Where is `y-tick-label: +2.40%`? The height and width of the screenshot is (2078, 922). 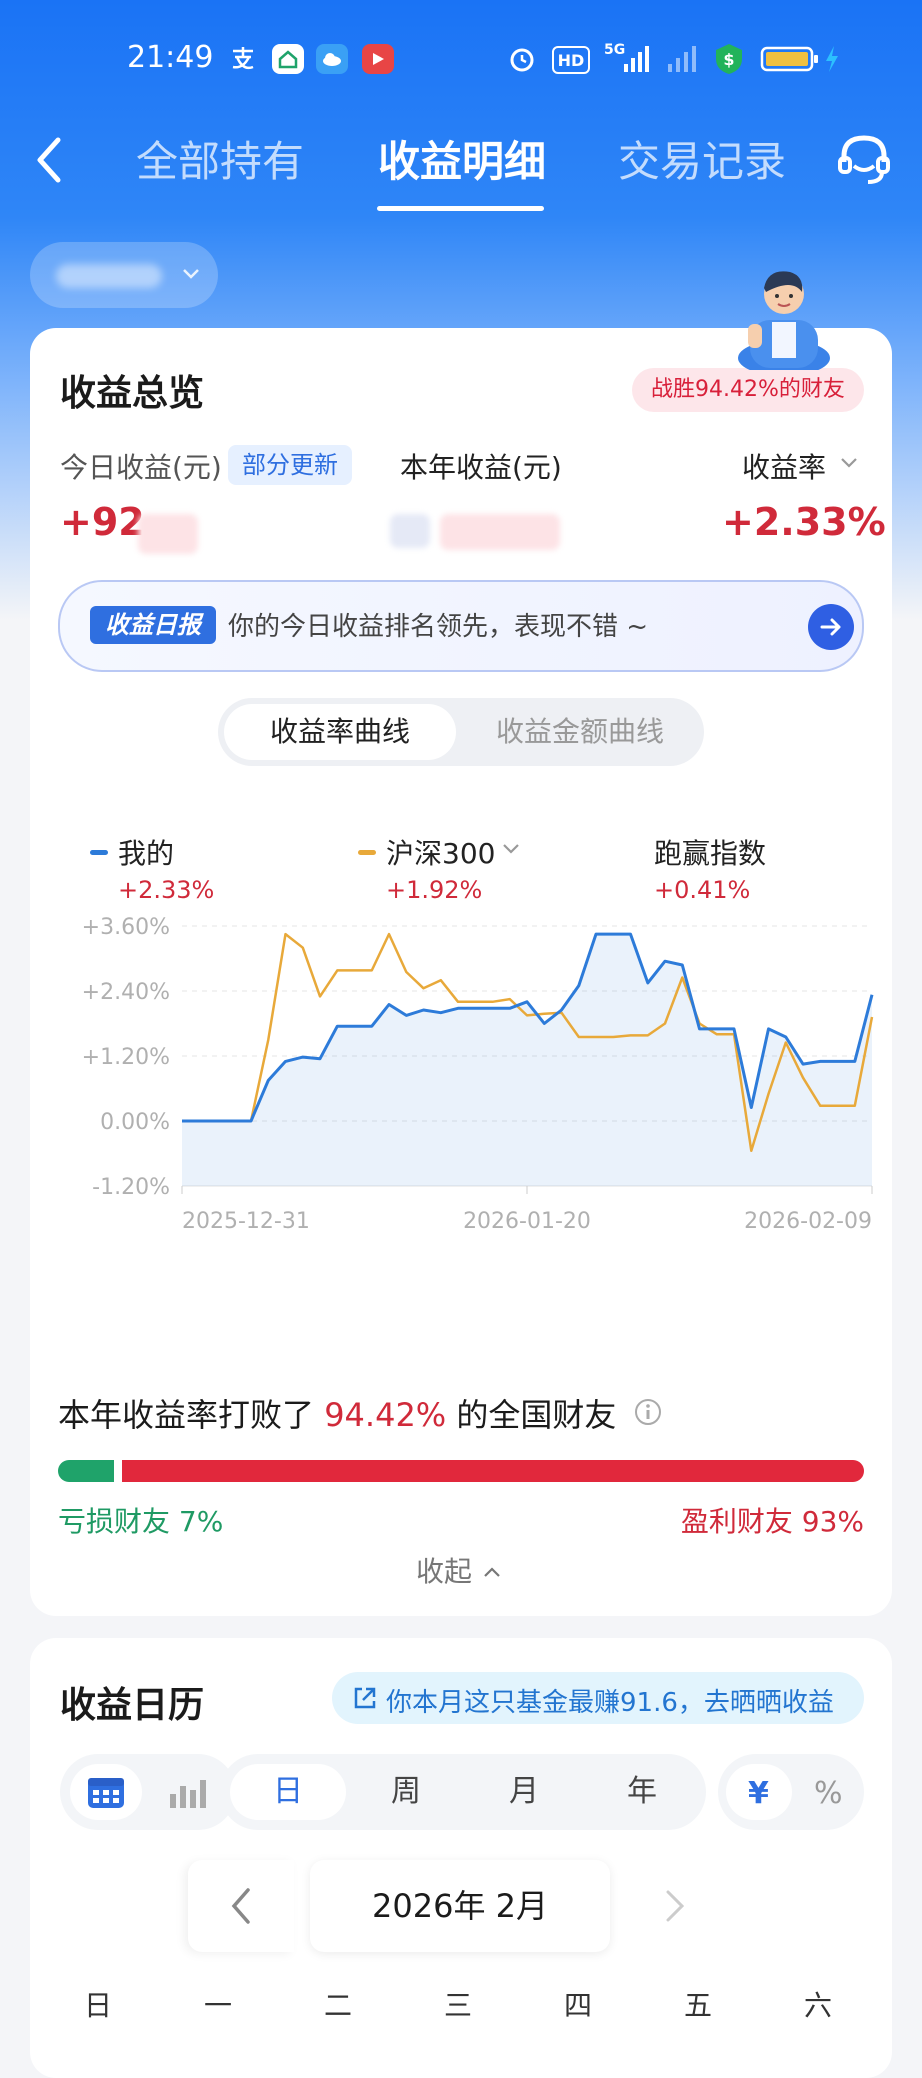
y-tick-label: +2.40% is located at coordinates (126, 992).